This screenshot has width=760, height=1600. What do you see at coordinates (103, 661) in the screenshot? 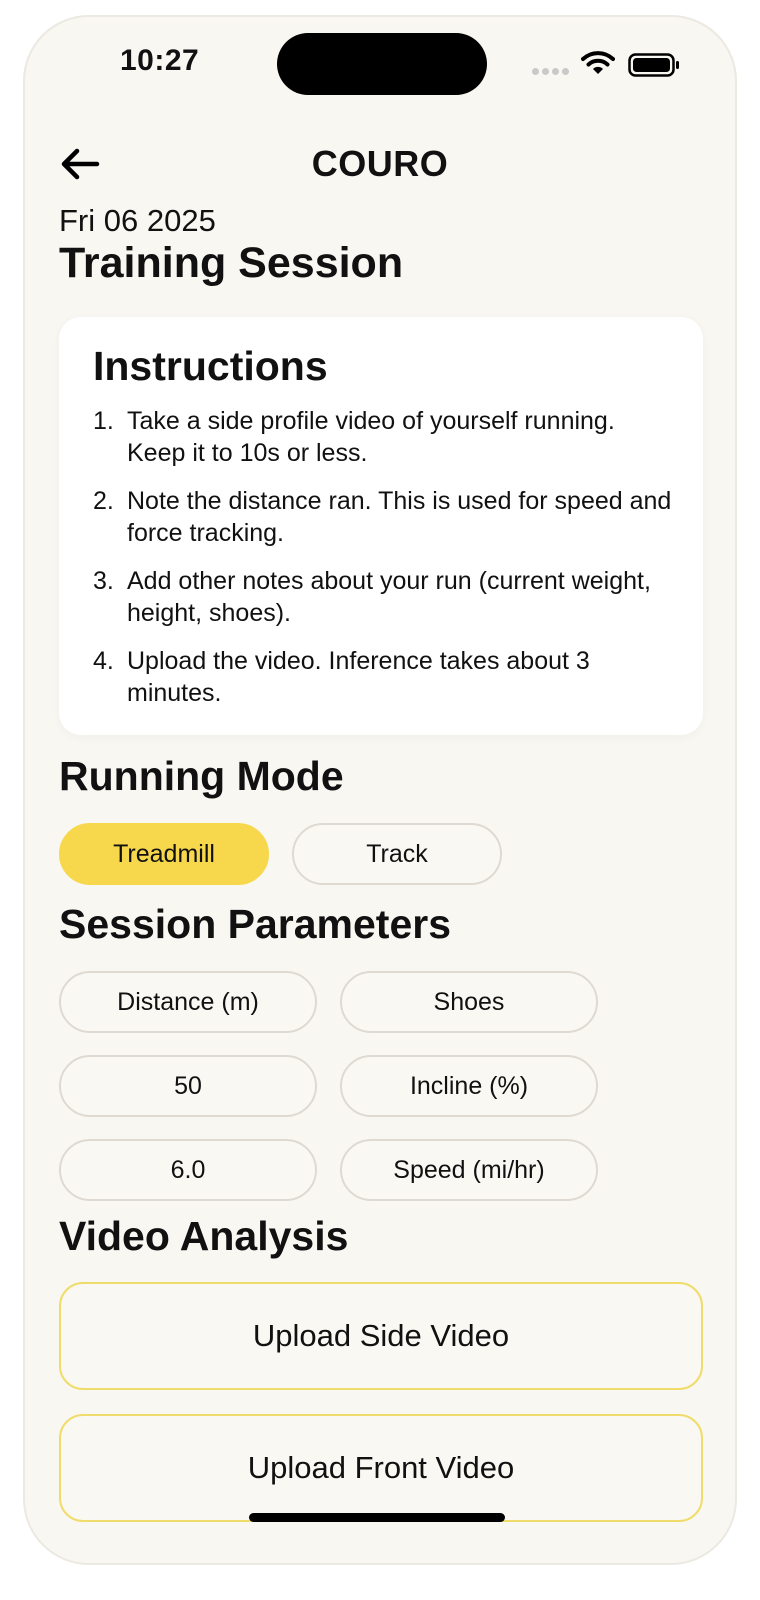
I see `instruction-number: 4.` at bounding box center [103, 661].